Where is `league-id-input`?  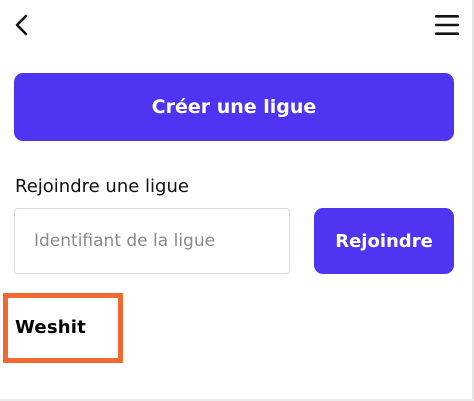
league-id-input is located at coordinates (152, 241).